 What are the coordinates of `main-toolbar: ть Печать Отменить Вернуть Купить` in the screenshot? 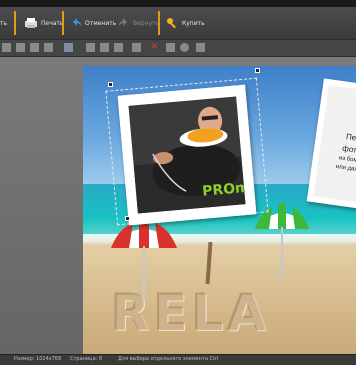 It's located at (178, 23).